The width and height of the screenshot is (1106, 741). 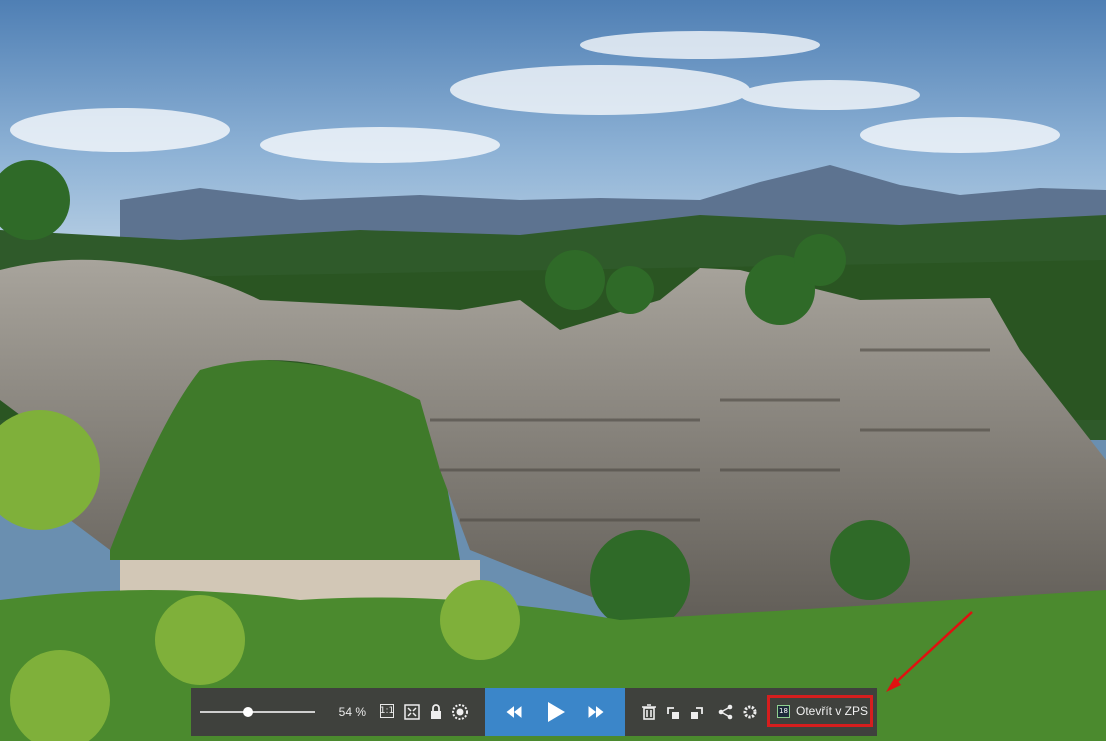 What do you see at coordinates (750, 712) in the screenshot?
I see `gear-icon` at bounding box center [750, 712].